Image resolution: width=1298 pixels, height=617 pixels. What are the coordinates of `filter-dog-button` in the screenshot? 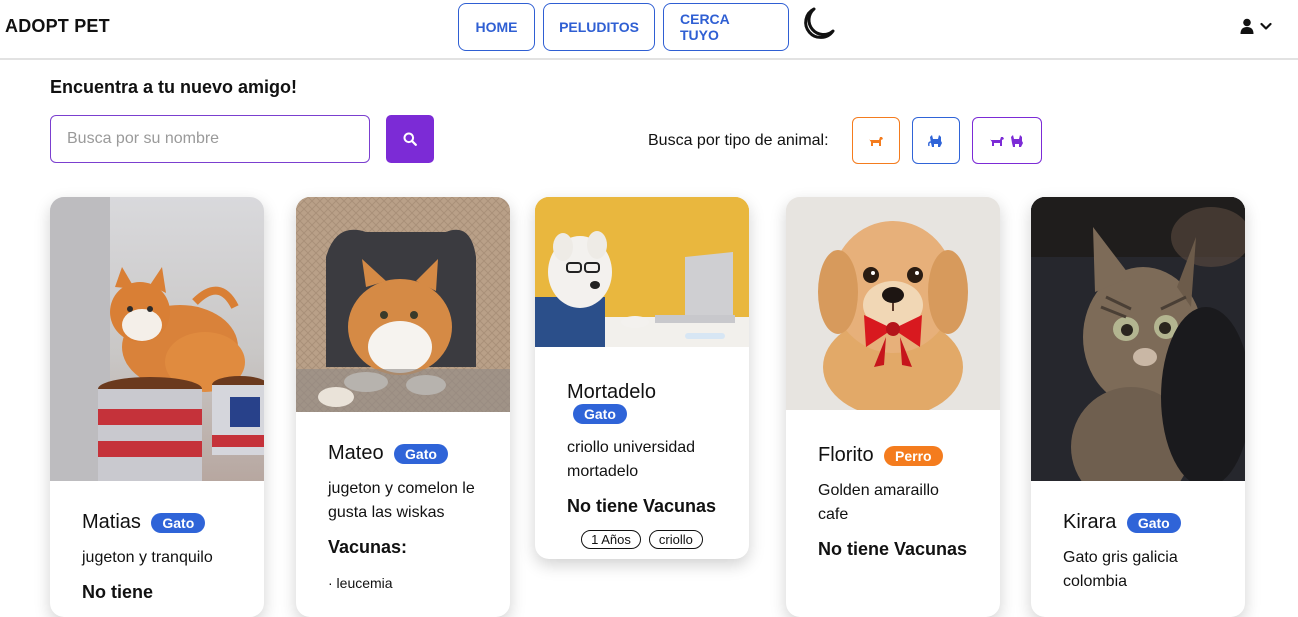 It's located at (876, 140).